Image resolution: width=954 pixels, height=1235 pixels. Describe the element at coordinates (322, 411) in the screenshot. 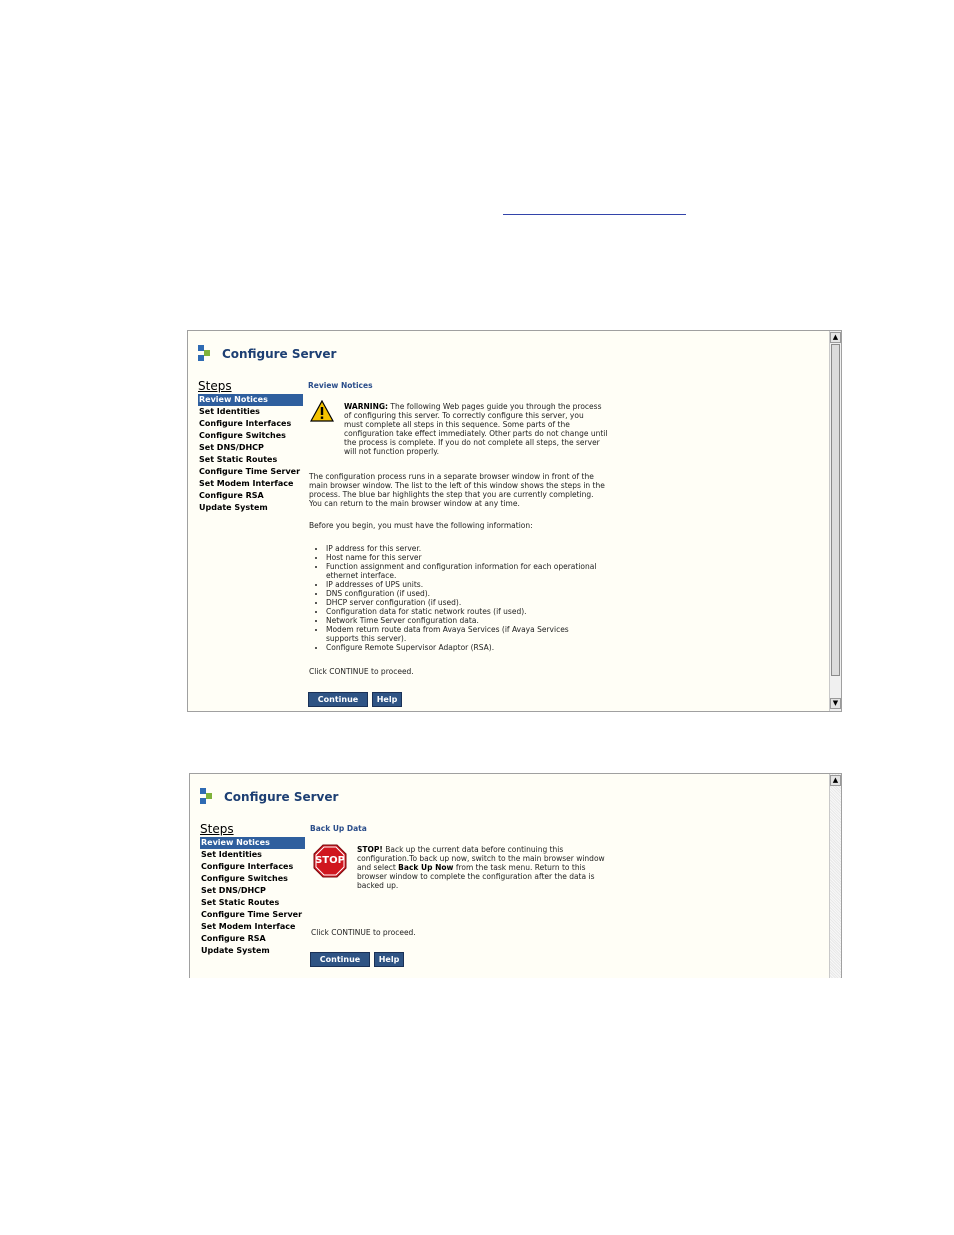

I see `warning-icon` at that location.